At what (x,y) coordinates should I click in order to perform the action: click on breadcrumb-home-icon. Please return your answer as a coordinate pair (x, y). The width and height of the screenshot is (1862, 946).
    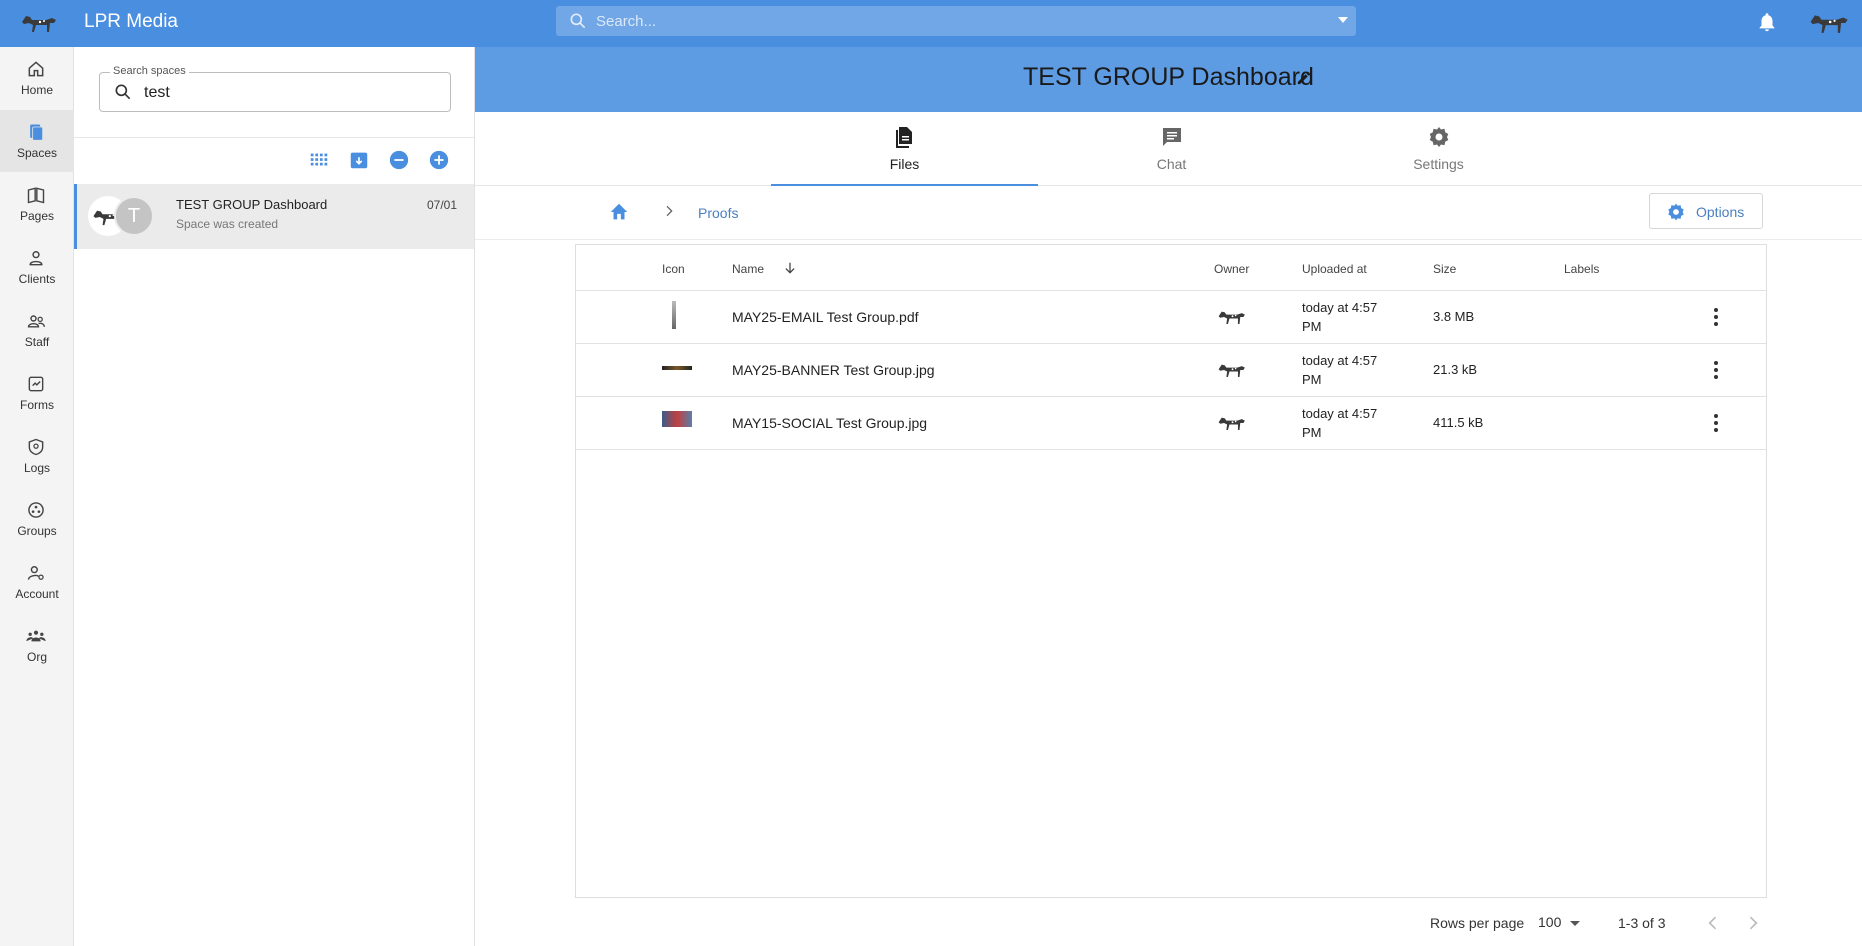
    Looking at the image, I should click on (619, 212).